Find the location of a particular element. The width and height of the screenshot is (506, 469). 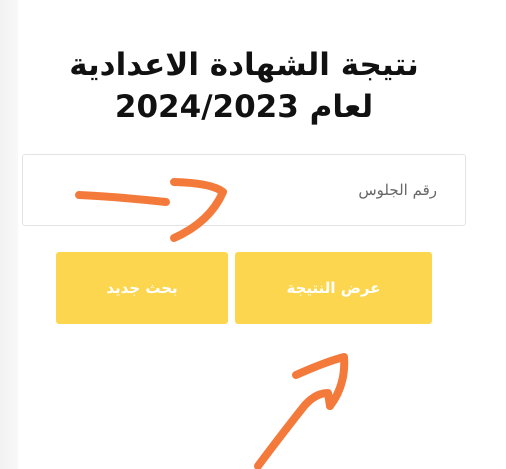

page-title: لعام 2024/2023 is located at coordinates (244, 107).